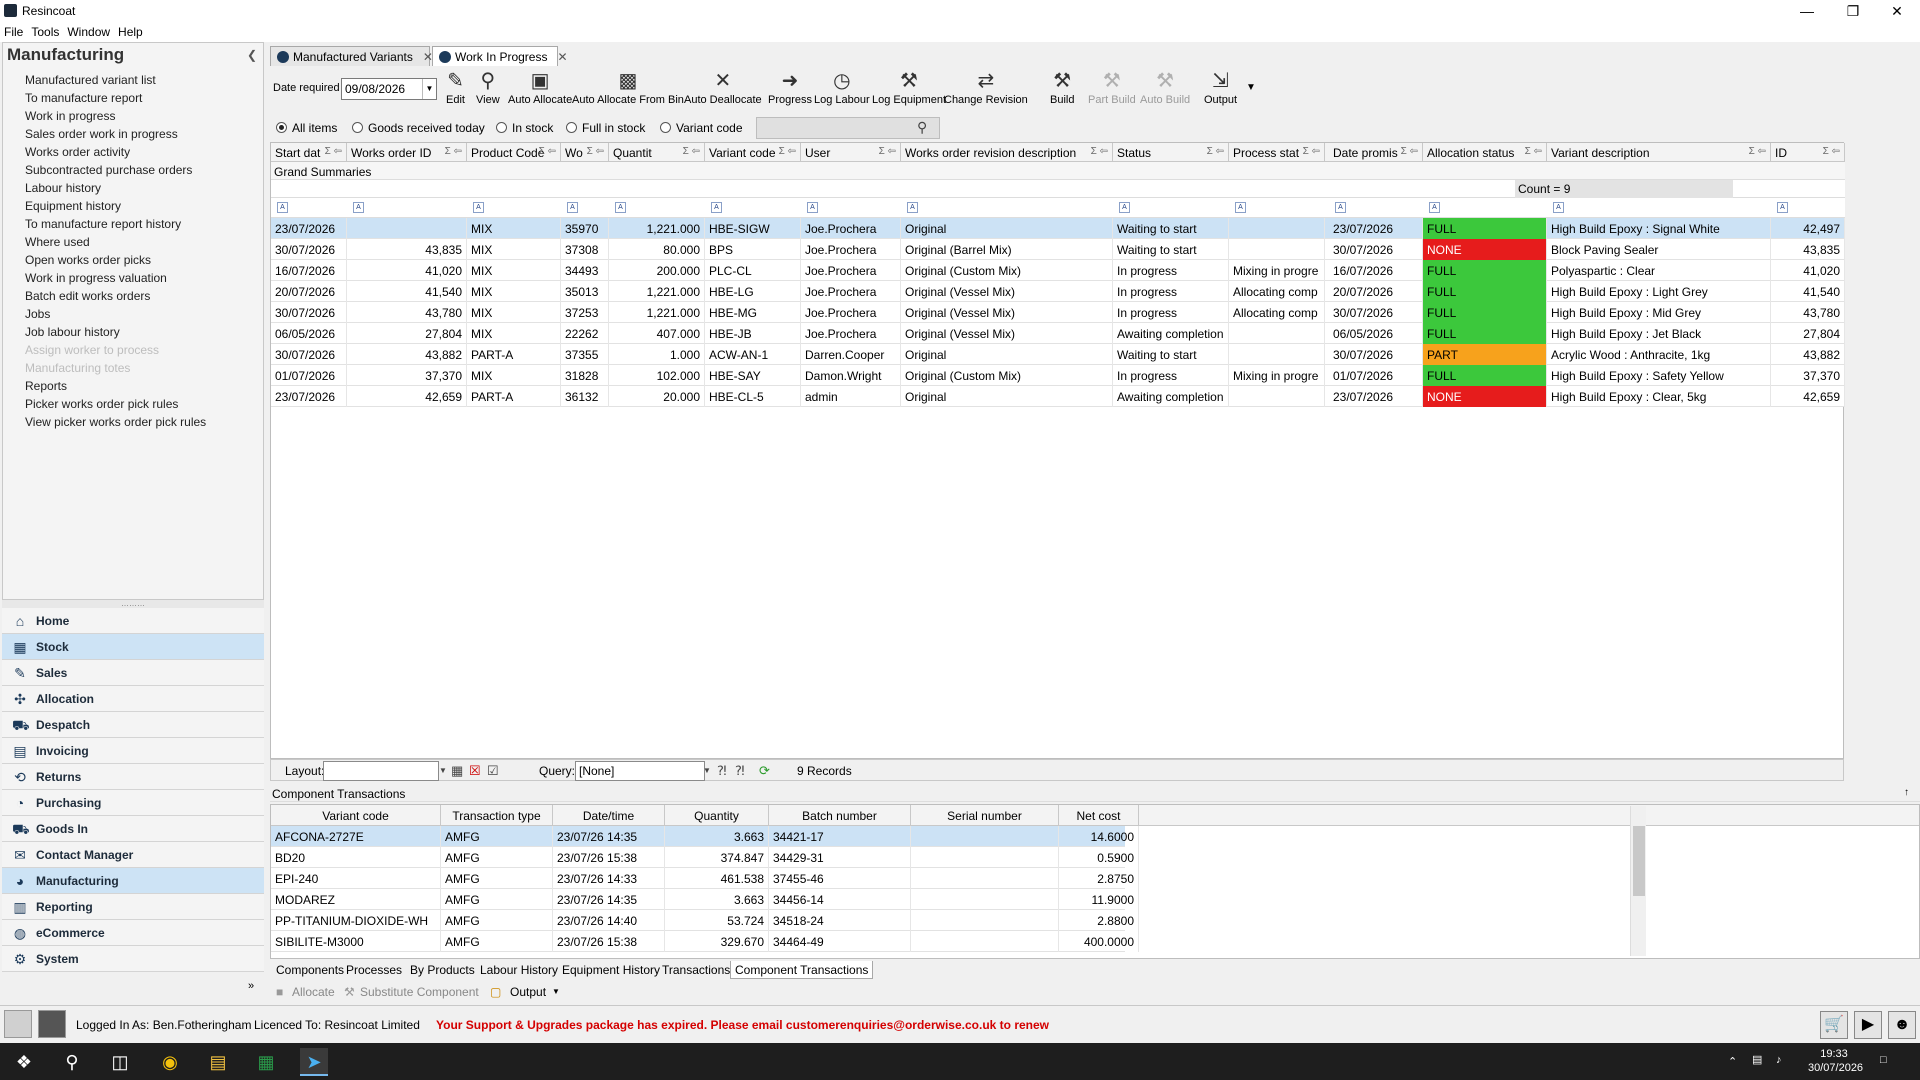 This screenshot has height=1080, width=1920. I want to click on column-header: Net cost, so click(1099, 815).